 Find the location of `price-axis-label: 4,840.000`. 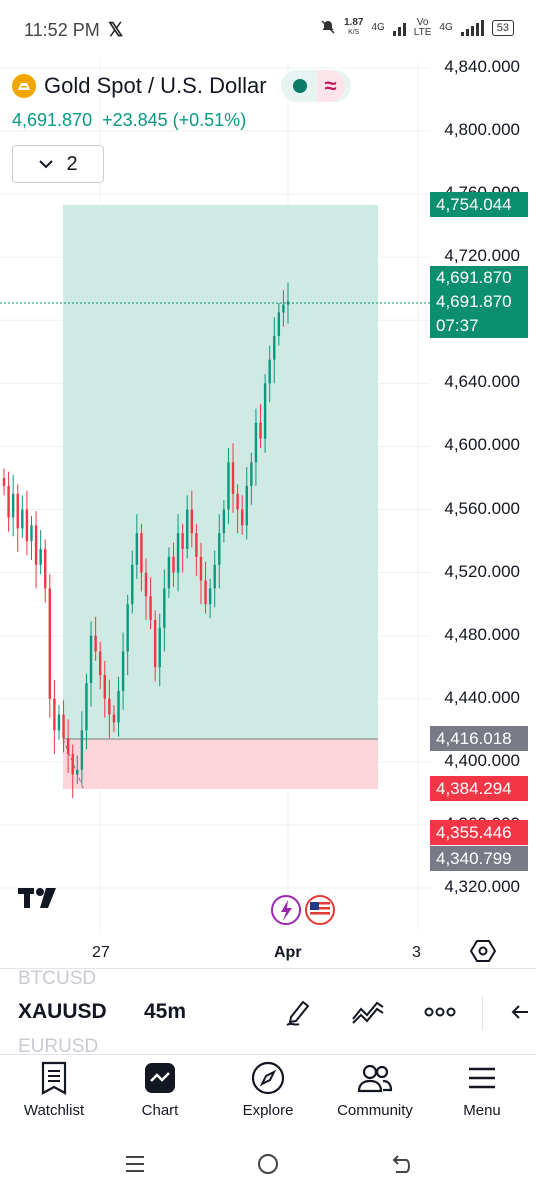

price-axis-label: 4,840.000 is located at coordinates (482, 66).